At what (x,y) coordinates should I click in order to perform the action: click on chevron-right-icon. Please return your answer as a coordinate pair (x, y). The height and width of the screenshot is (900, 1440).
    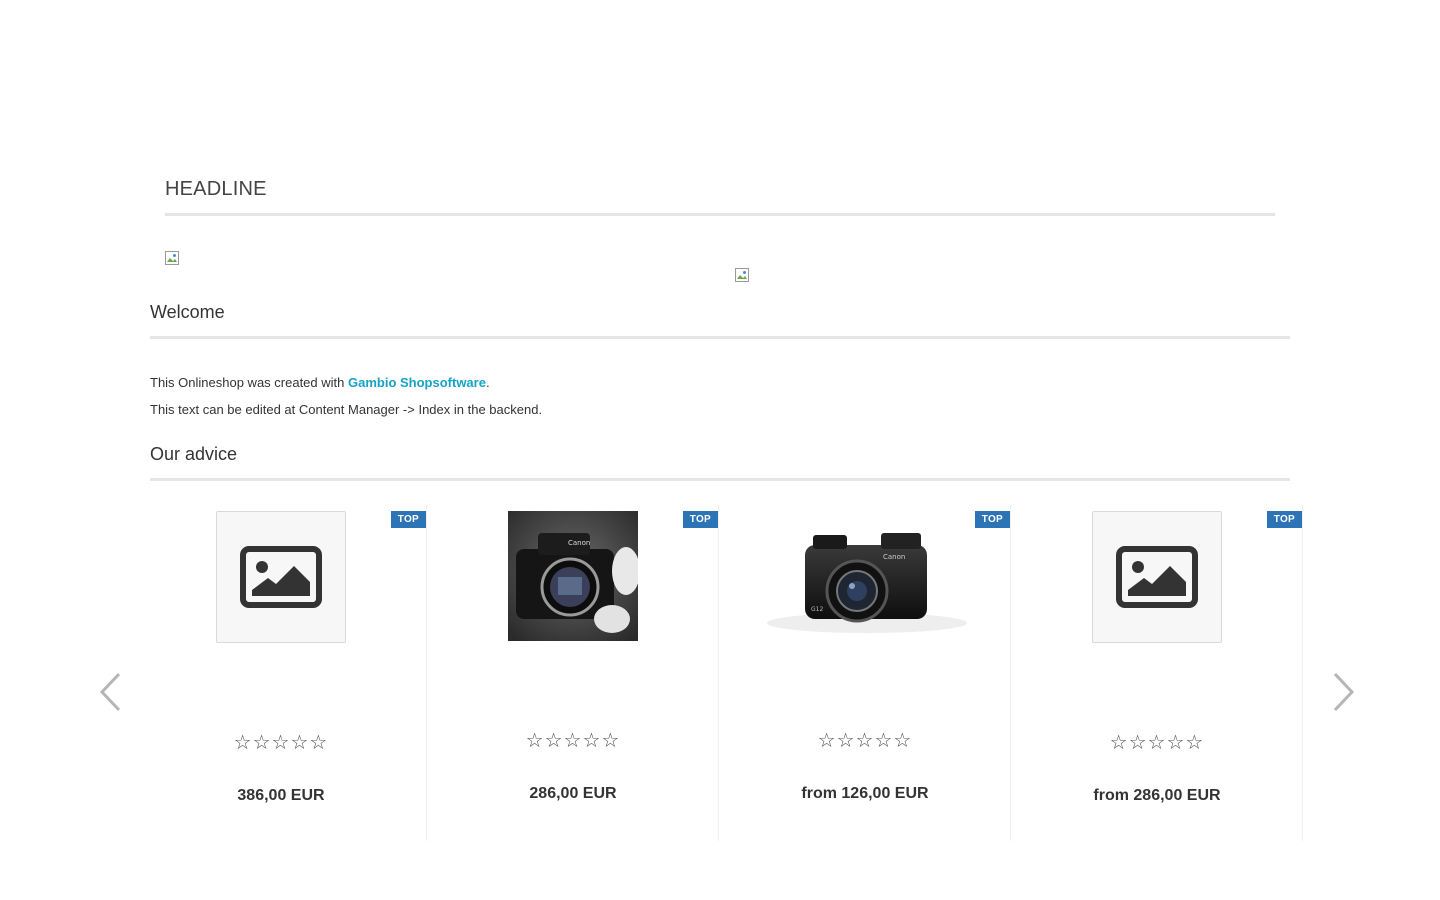
    Looking at the image, I should click on (1344, 692).